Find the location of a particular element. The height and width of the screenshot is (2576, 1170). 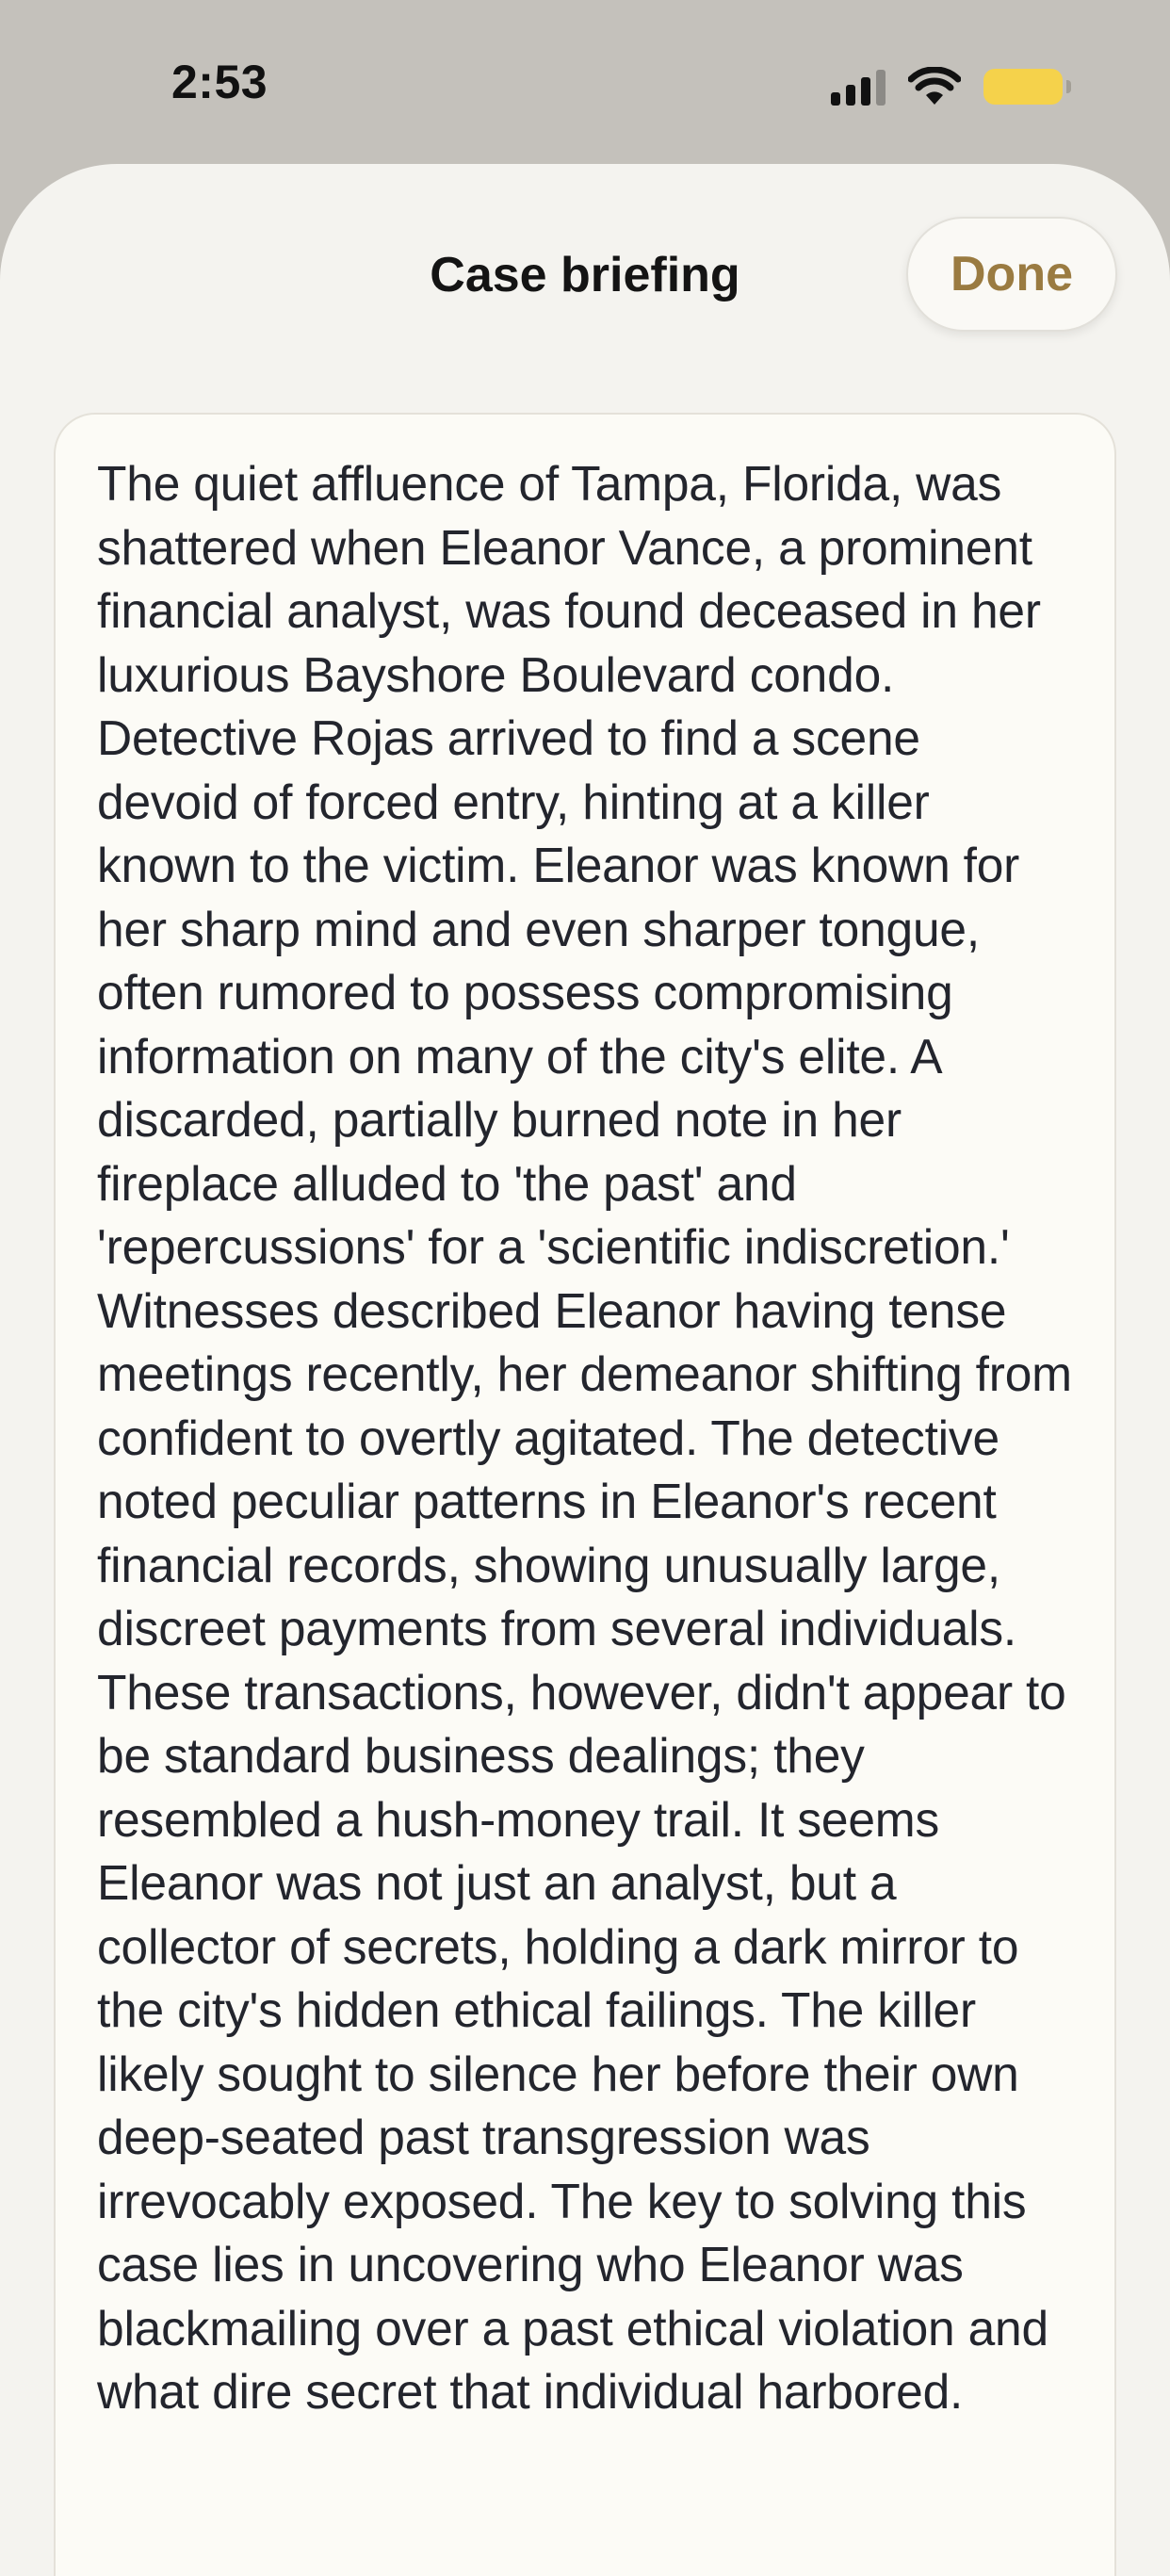

status-icons is located at coordinates (951, 86).